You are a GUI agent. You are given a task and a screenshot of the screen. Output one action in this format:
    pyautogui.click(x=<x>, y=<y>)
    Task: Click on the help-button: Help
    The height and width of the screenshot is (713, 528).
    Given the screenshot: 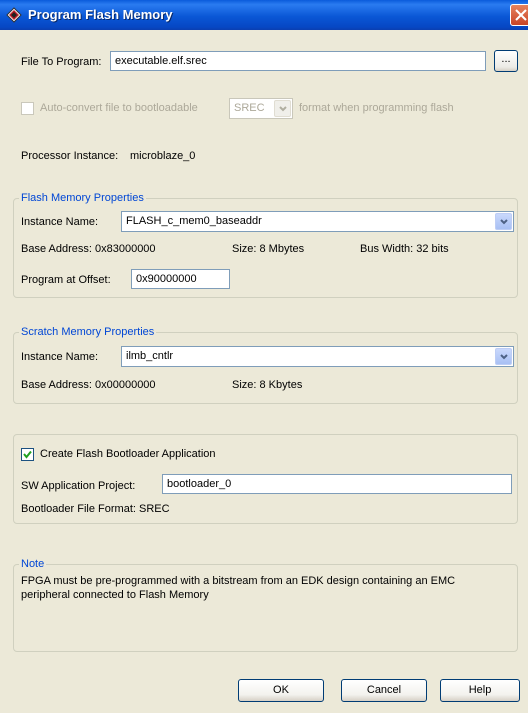 What is the action you would take?
    pyautogui.click(x=480, y=690)
    